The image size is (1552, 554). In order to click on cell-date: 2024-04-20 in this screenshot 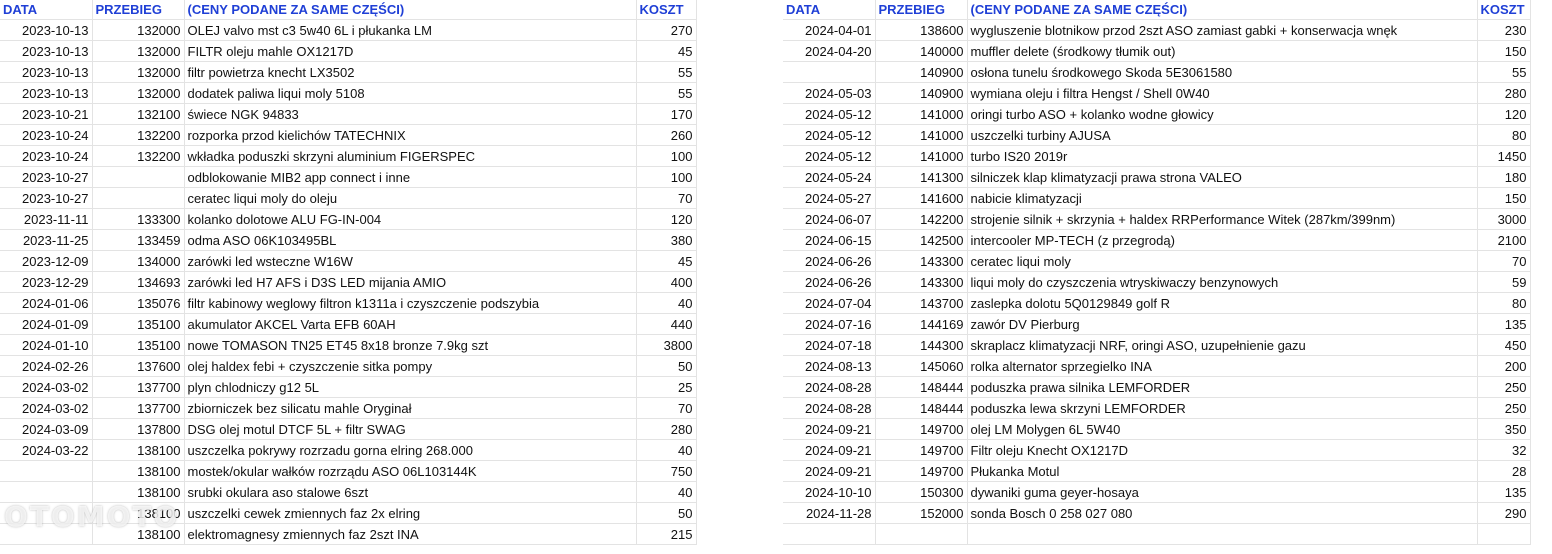, I will do `click(829, 51)`.